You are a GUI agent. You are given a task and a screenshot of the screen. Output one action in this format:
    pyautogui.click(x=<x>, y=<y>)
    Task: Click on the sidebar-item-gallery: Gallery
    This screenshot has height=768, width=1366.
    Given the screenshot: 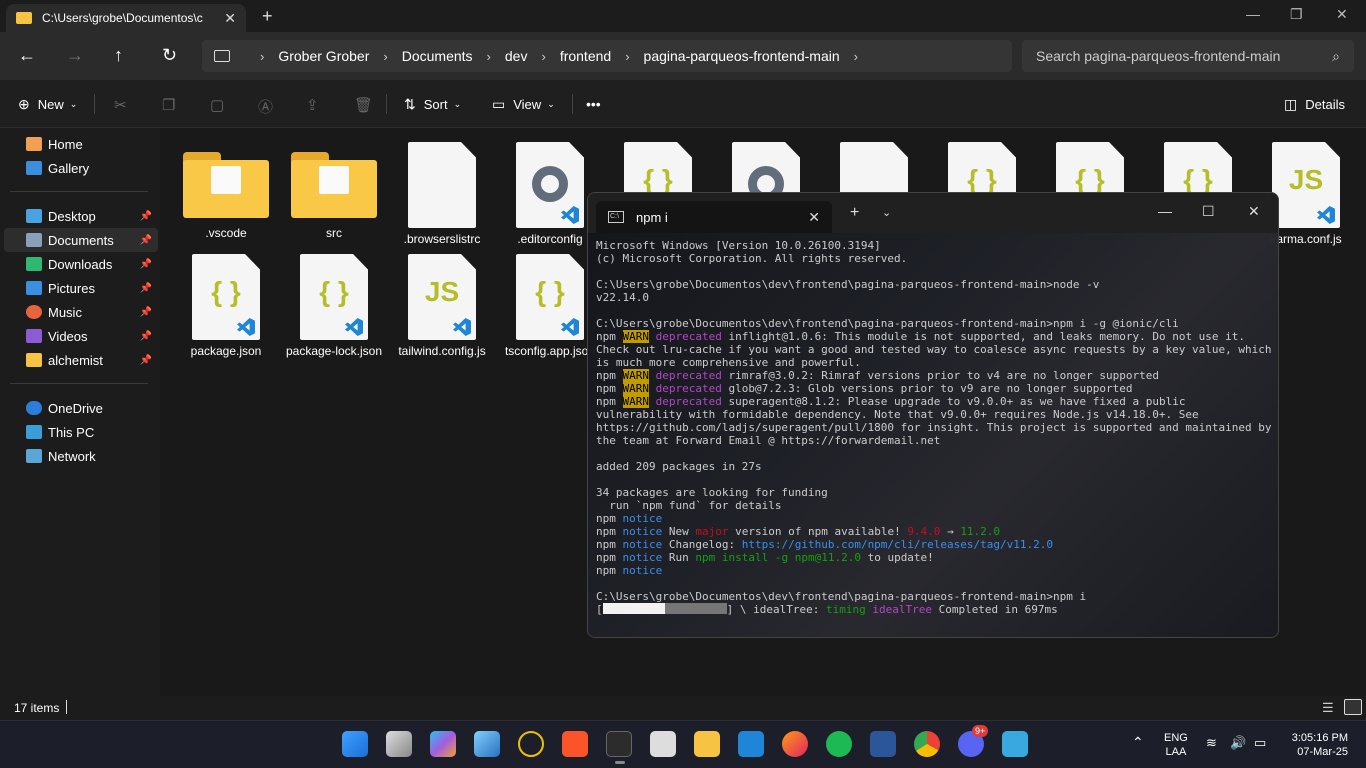 What is the action you would take?
    pyautogui.click(x=81, y=168)
    